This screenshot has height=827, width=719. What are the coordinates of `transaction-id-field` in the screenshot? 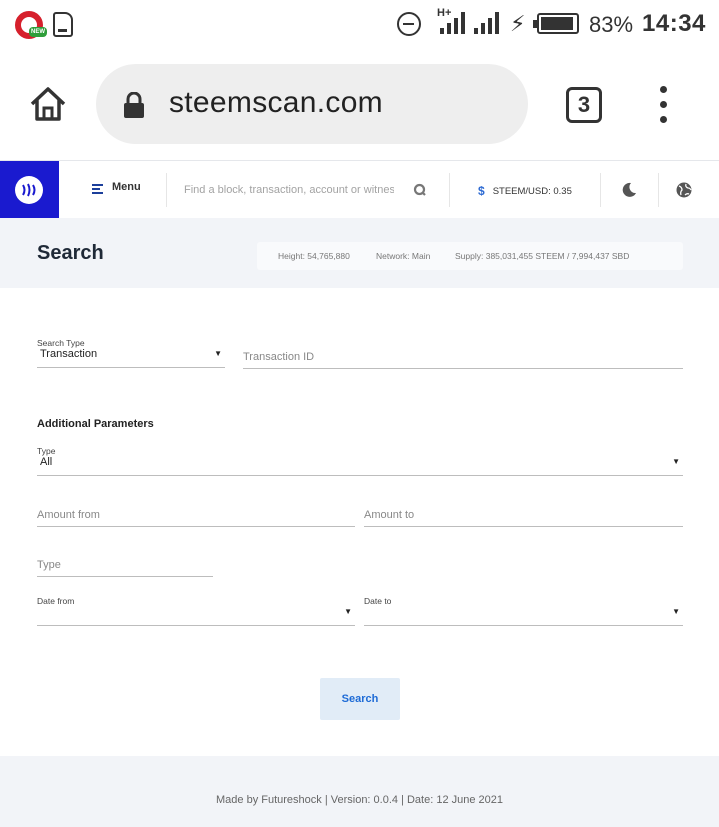 It's located at (463, 358).